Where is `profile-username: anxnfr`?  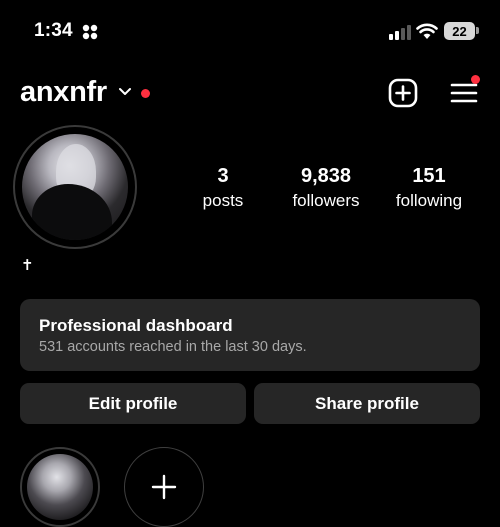
profile-username: anxnfr is located at coordinates (63, 92).